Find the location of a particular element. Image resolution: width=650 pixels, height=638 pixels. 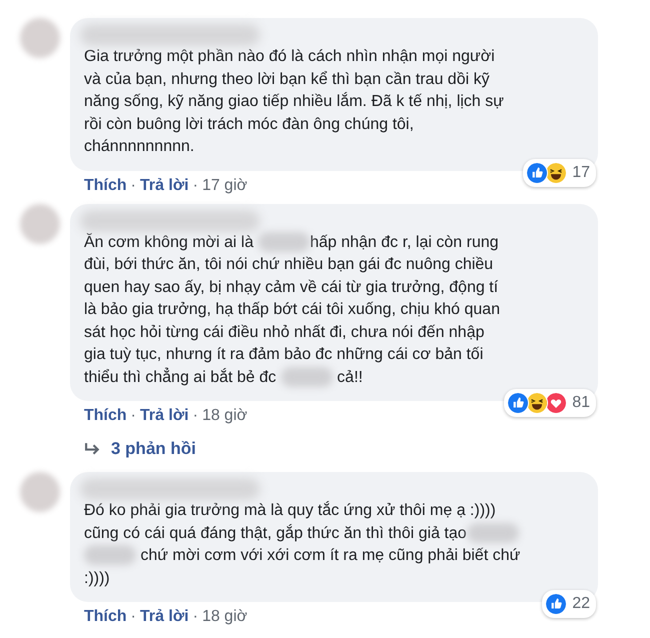

heart-icon is located at coordinates (556, 403).